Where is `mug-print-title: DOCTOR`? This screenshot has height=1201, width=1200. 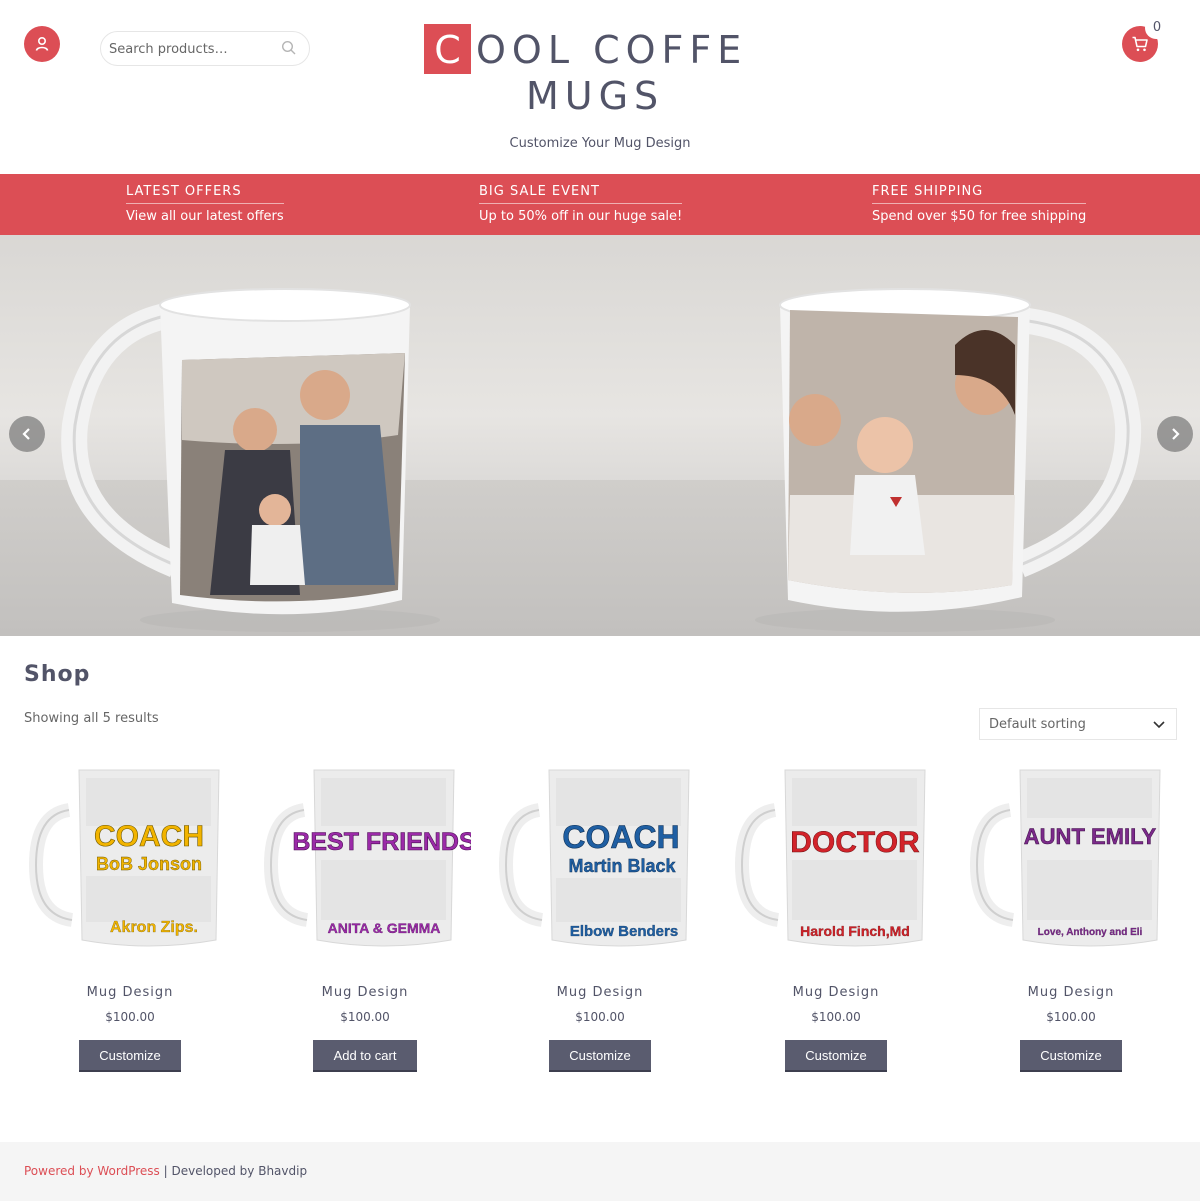 mug-print-title: DOCTOR is located at coordinates (855, 842).